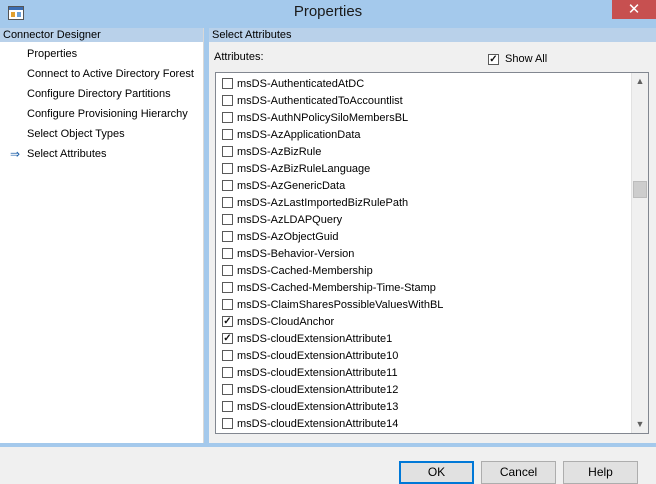  What do you see at coordinates (424, 423) in the screenshot?
I see `attribute-row: msDS-cloudExtensionAttribute14` at bounding box center [424, 423].